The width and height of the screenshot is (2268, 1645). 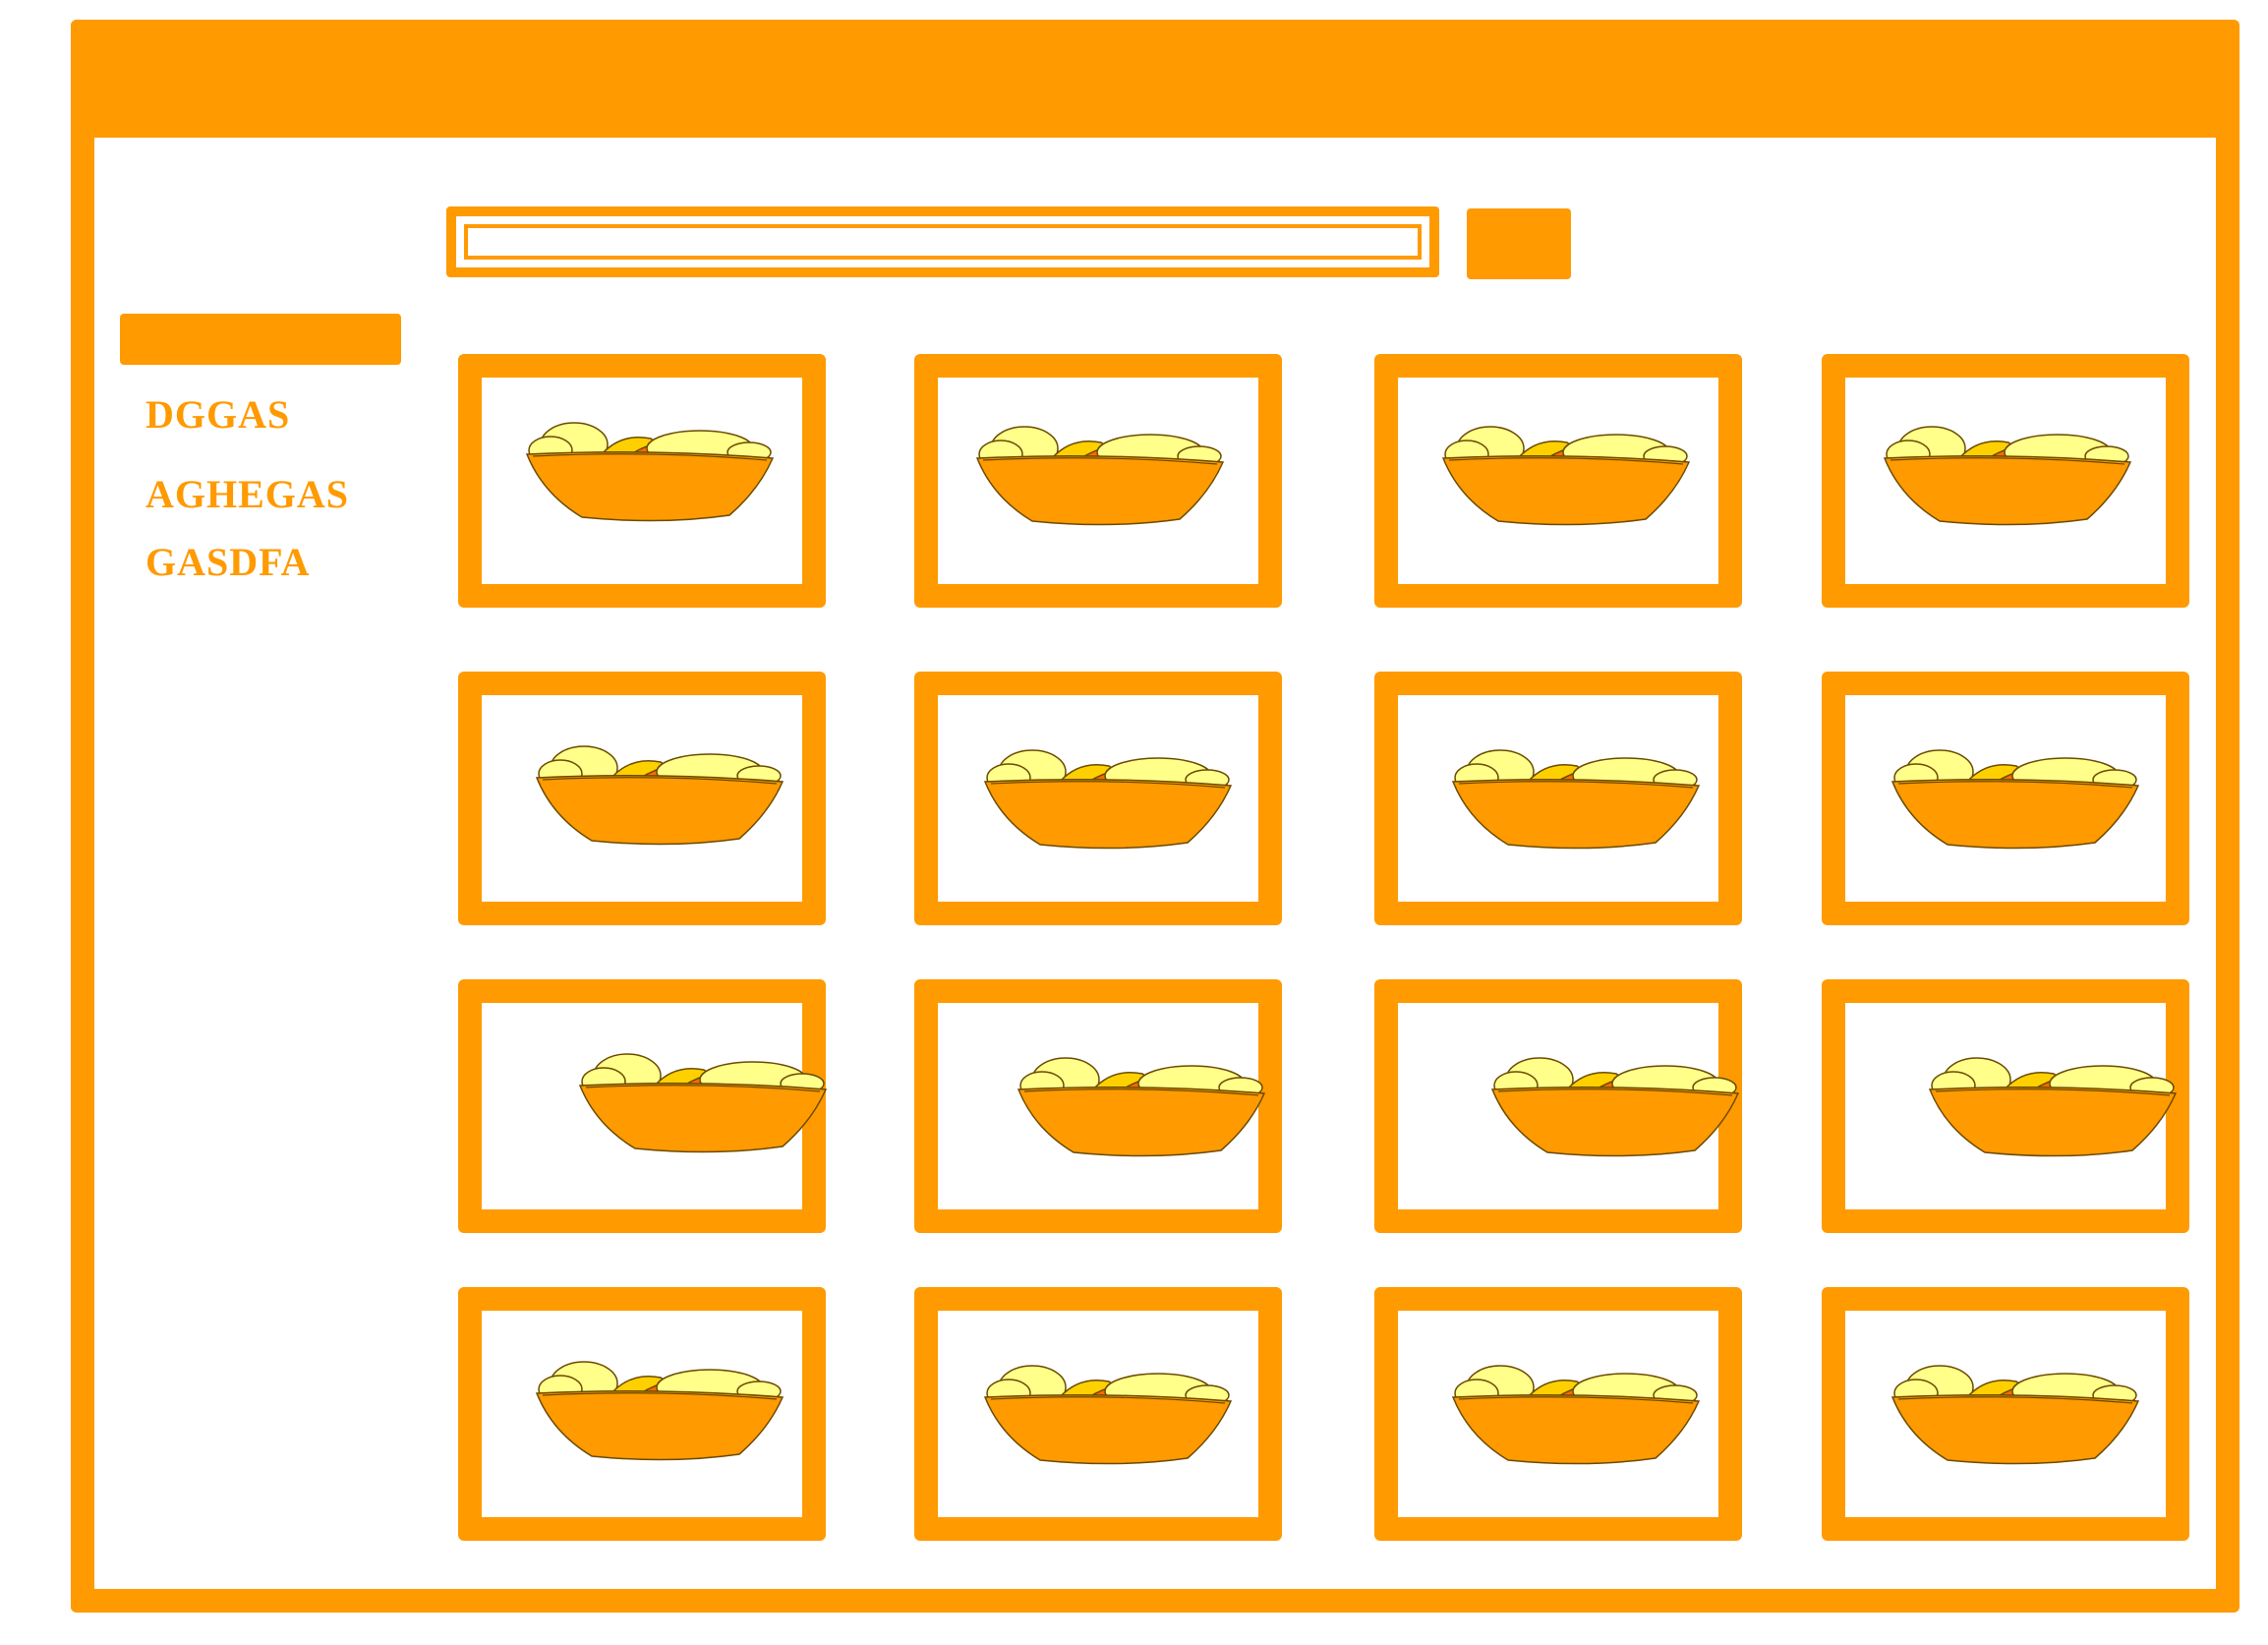 What do you see at coordinates (1519, 243) in the screenshot?
I see `search-button` at bounding box center [1519, 243].